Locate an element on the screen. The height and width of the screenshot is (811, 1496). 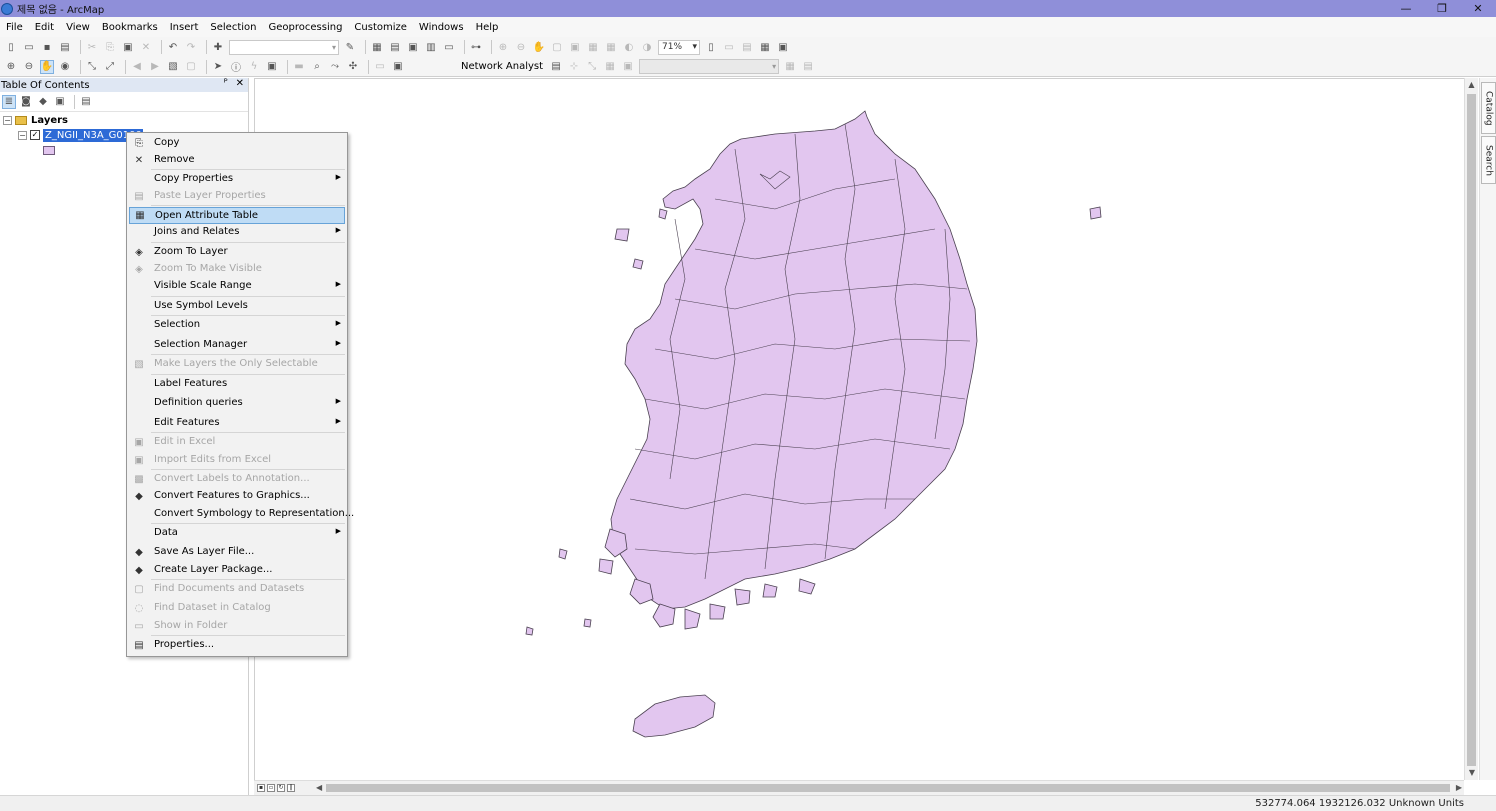
layer-symbol-swatch is located at coordinates (49, 150).